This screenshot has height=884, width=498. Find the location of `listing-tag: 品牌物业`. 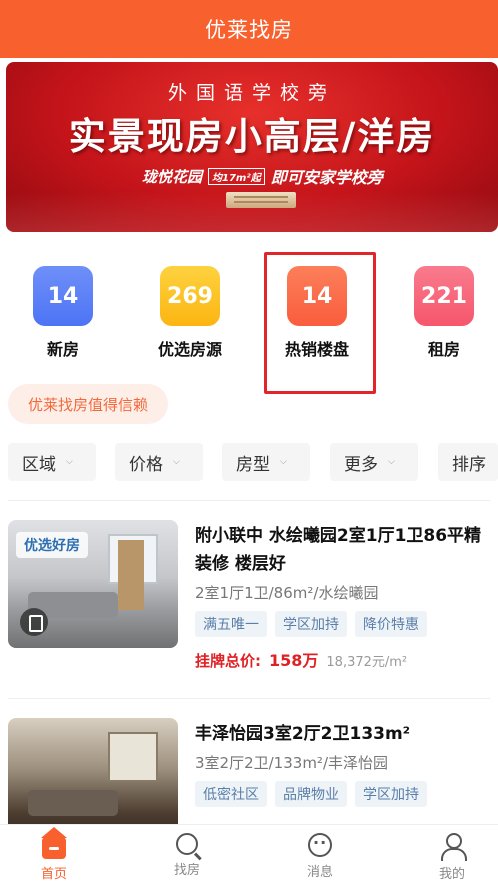

listing-tag: 品牌物业 is located at coordinates (311, 794).